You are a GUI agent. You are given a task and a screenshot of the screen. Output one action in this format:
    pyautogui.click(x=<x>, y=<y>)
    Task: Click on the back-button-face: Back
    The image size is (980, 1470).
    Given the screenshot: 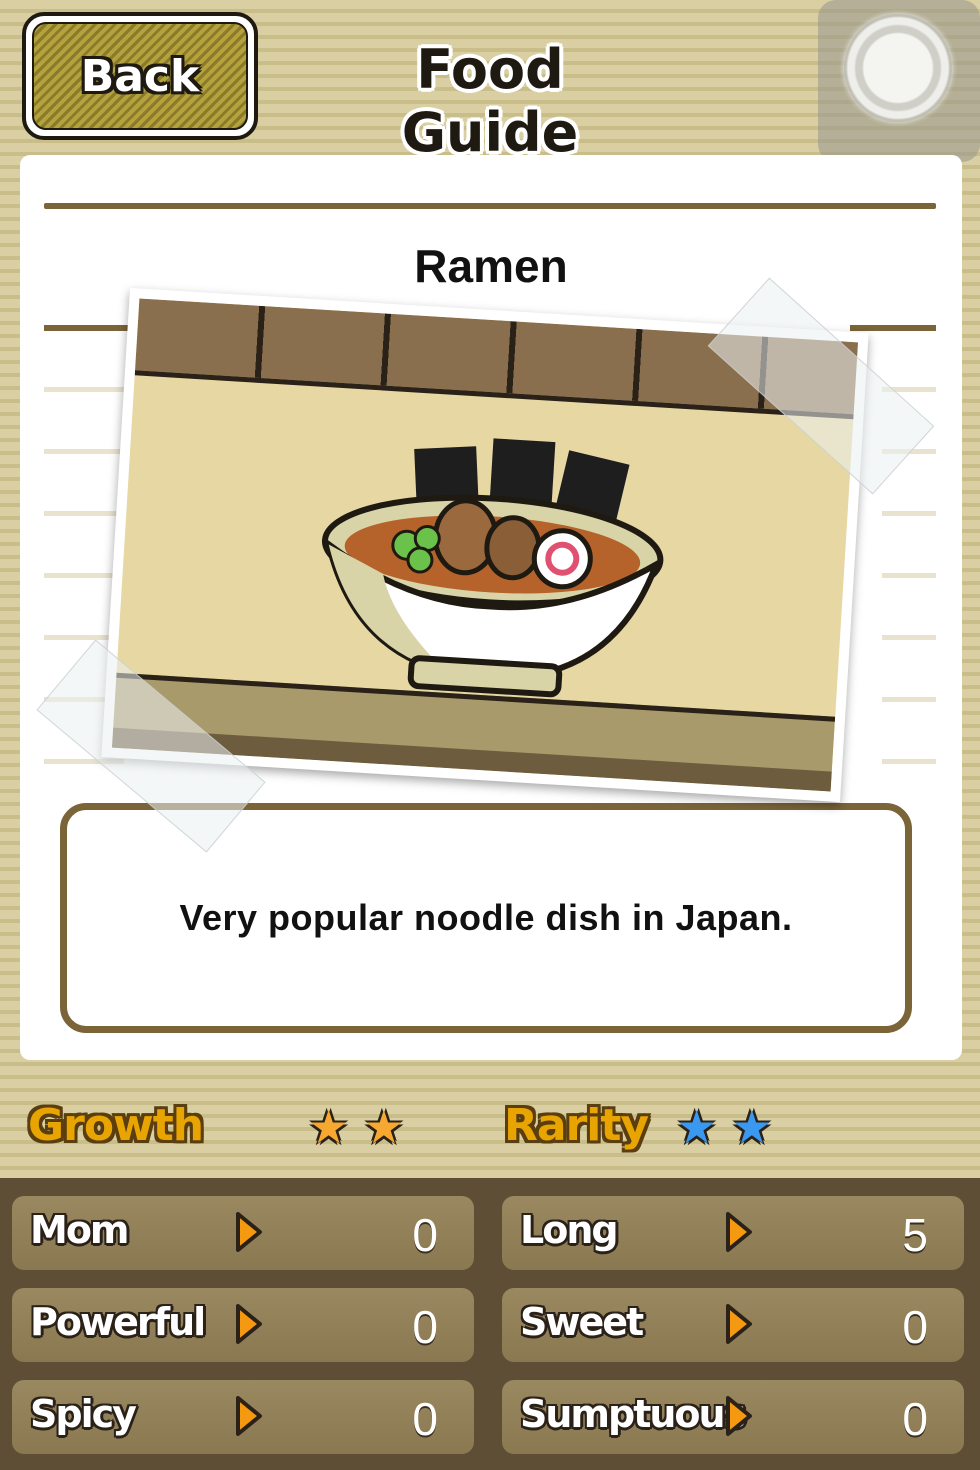 What is the action you would take?
    pyautogui.click(x=140, y=76)
    